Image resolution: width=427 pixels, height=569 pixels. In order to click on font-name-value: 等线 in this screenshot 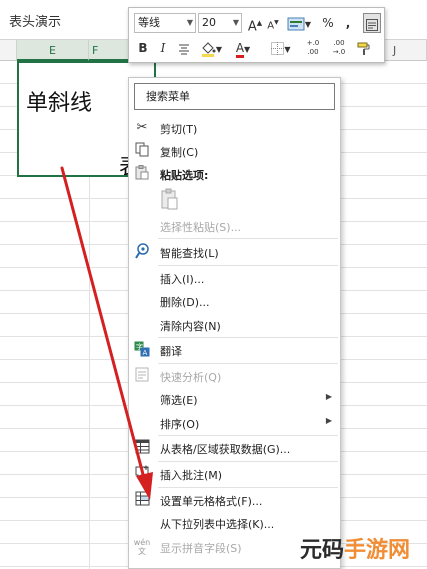, I will do `click(149, 22)`.